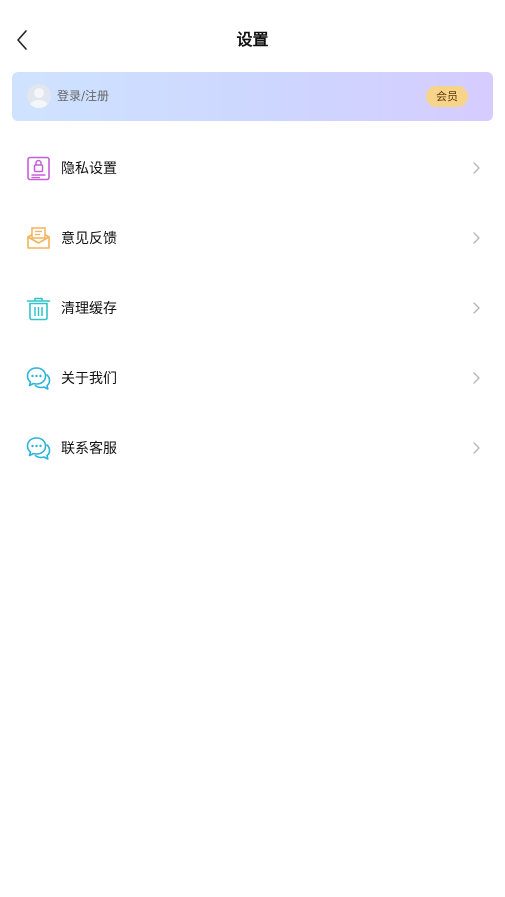 This screenshot has height=897, width=505. Describe the element at coordinates (89, 449) in the screenshot. I see `menu-item-label: 联系客服` at that location.